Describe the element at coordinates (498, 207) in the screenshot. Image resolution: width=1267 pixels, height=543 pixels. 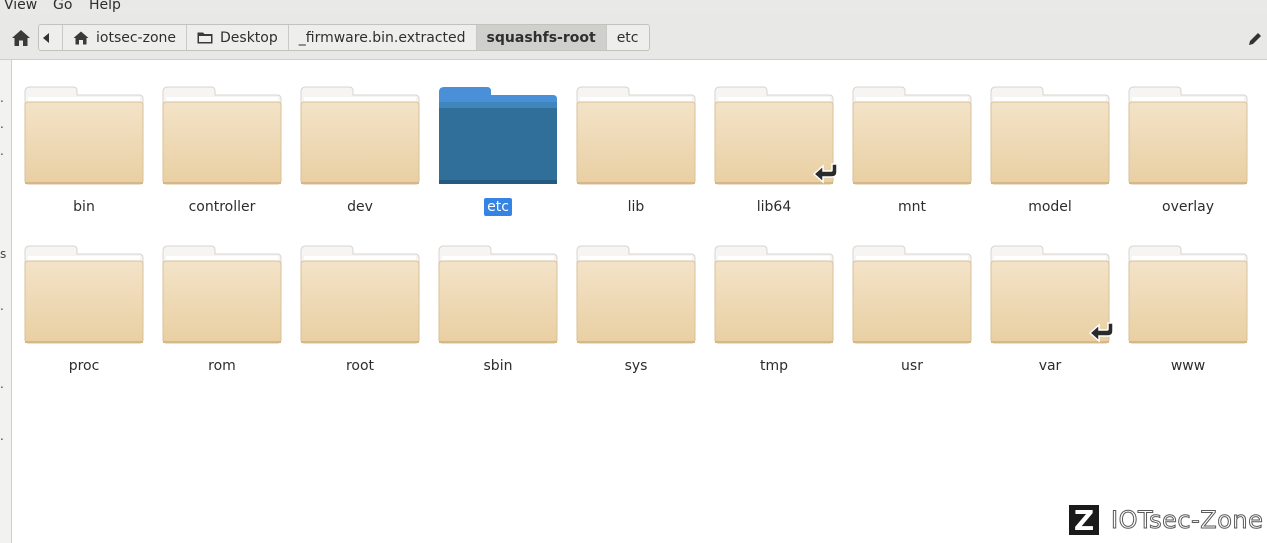
I see `folder-label: etc` at that location.